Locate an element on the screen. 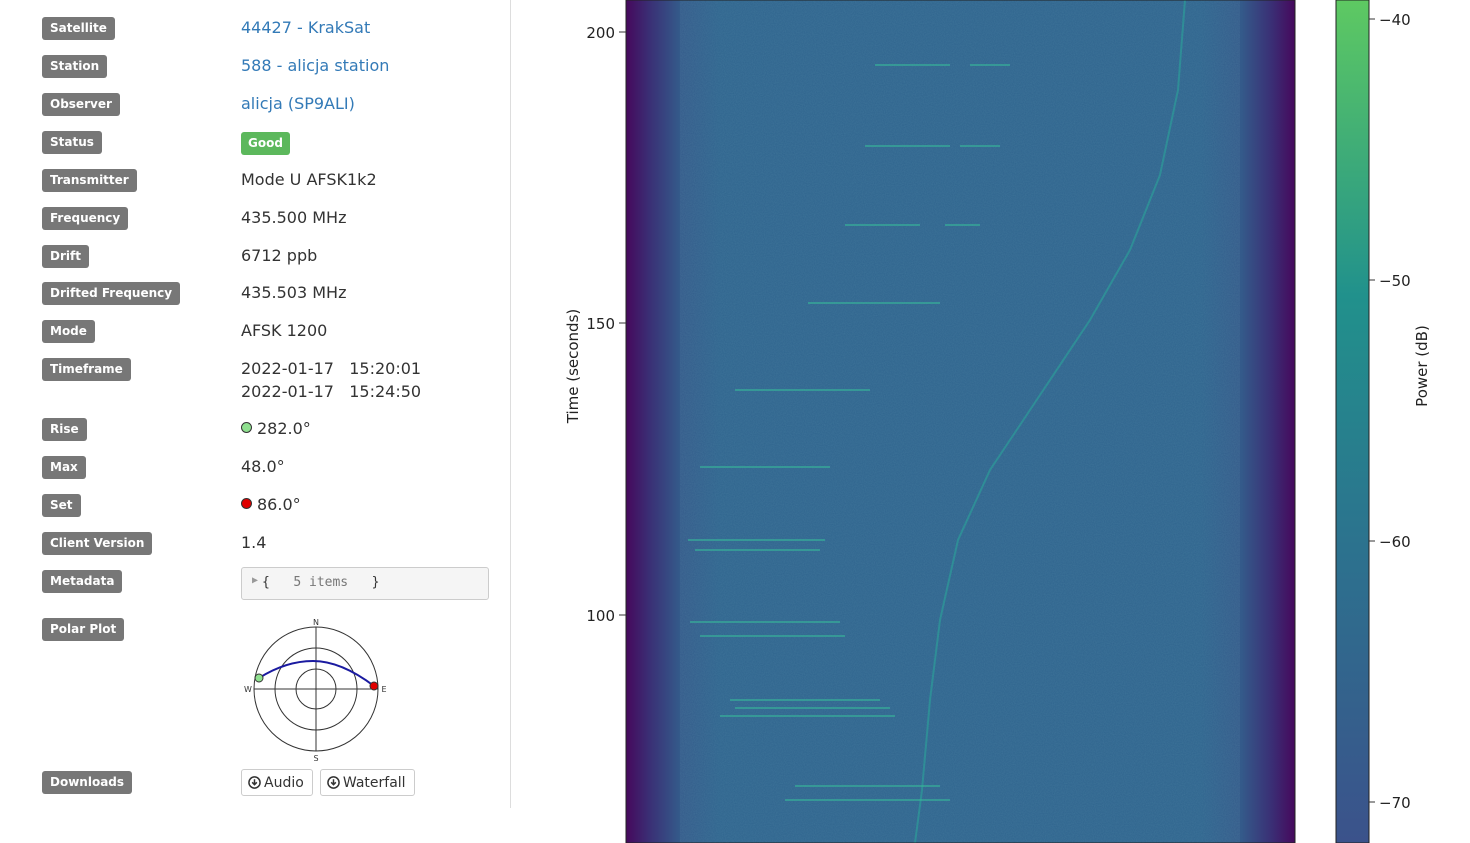  polar-north-label: N is located at coordinates (316, 622).